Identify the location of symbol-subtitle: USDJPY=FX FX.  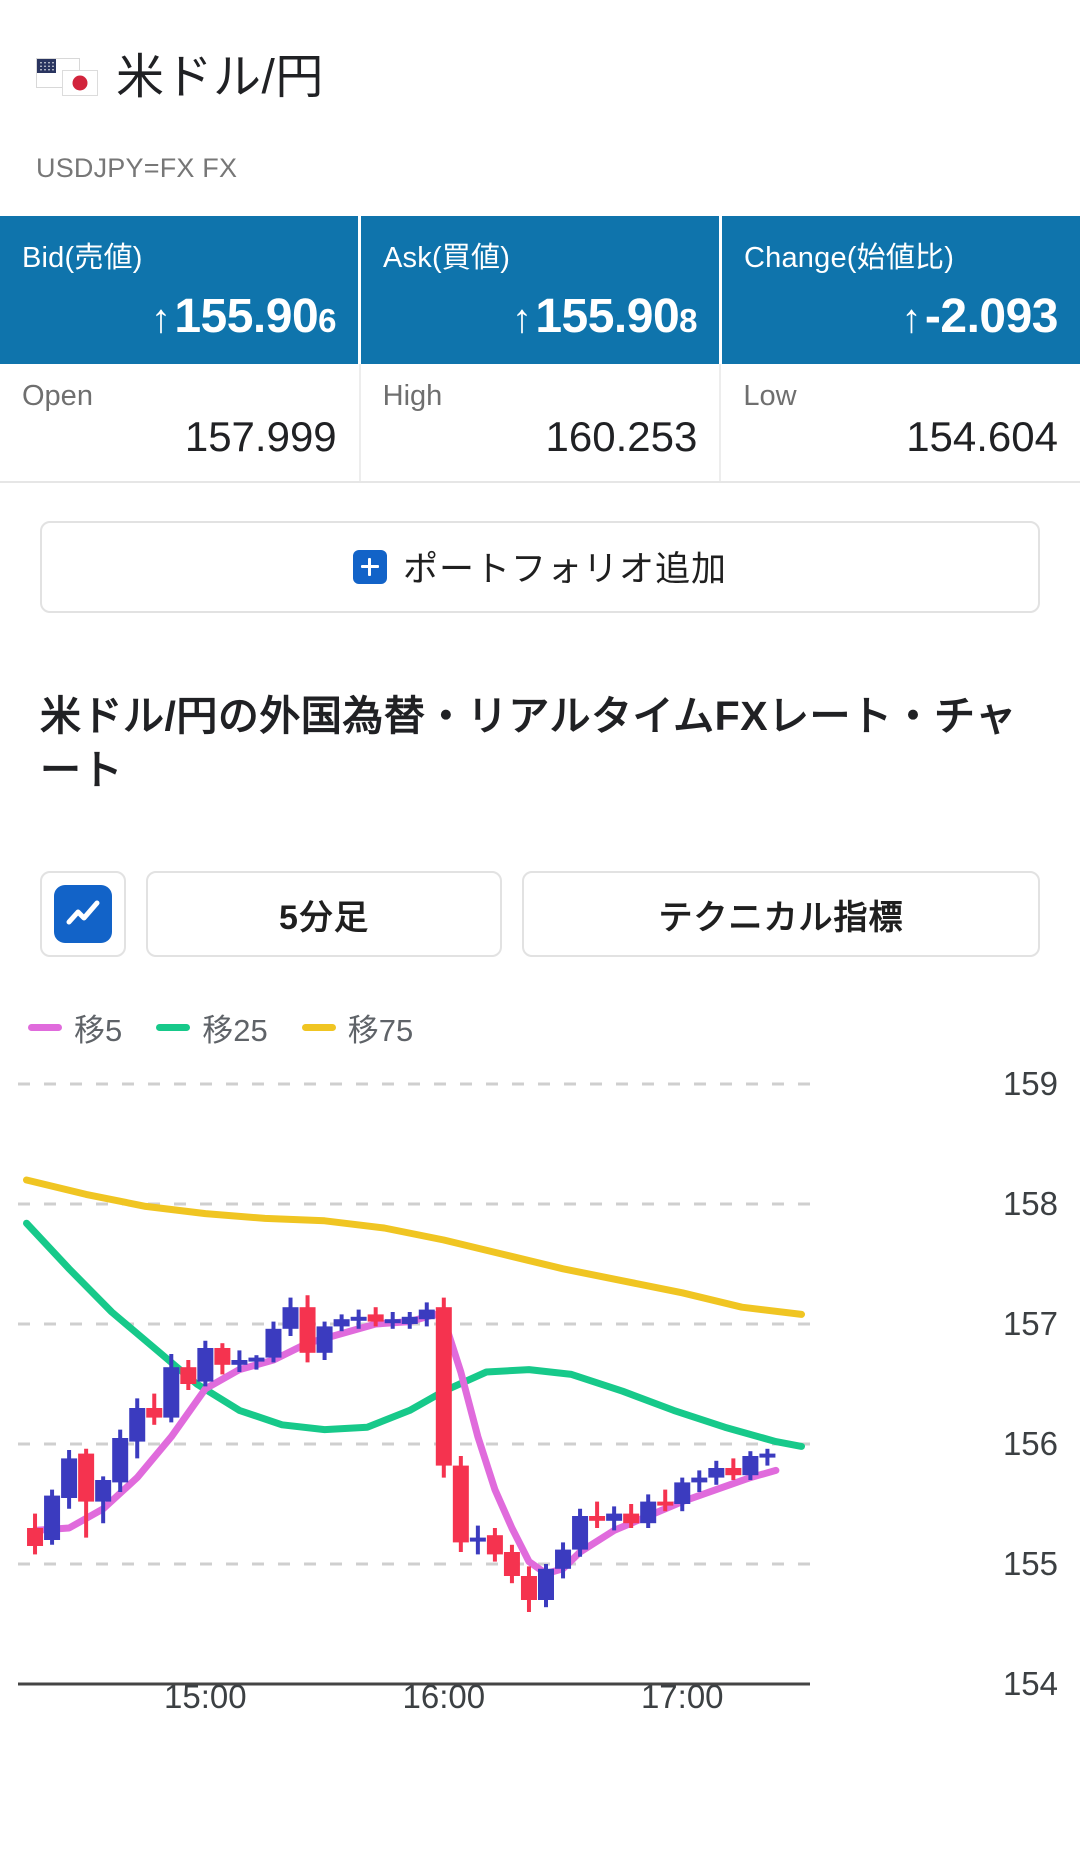
(137, 167).